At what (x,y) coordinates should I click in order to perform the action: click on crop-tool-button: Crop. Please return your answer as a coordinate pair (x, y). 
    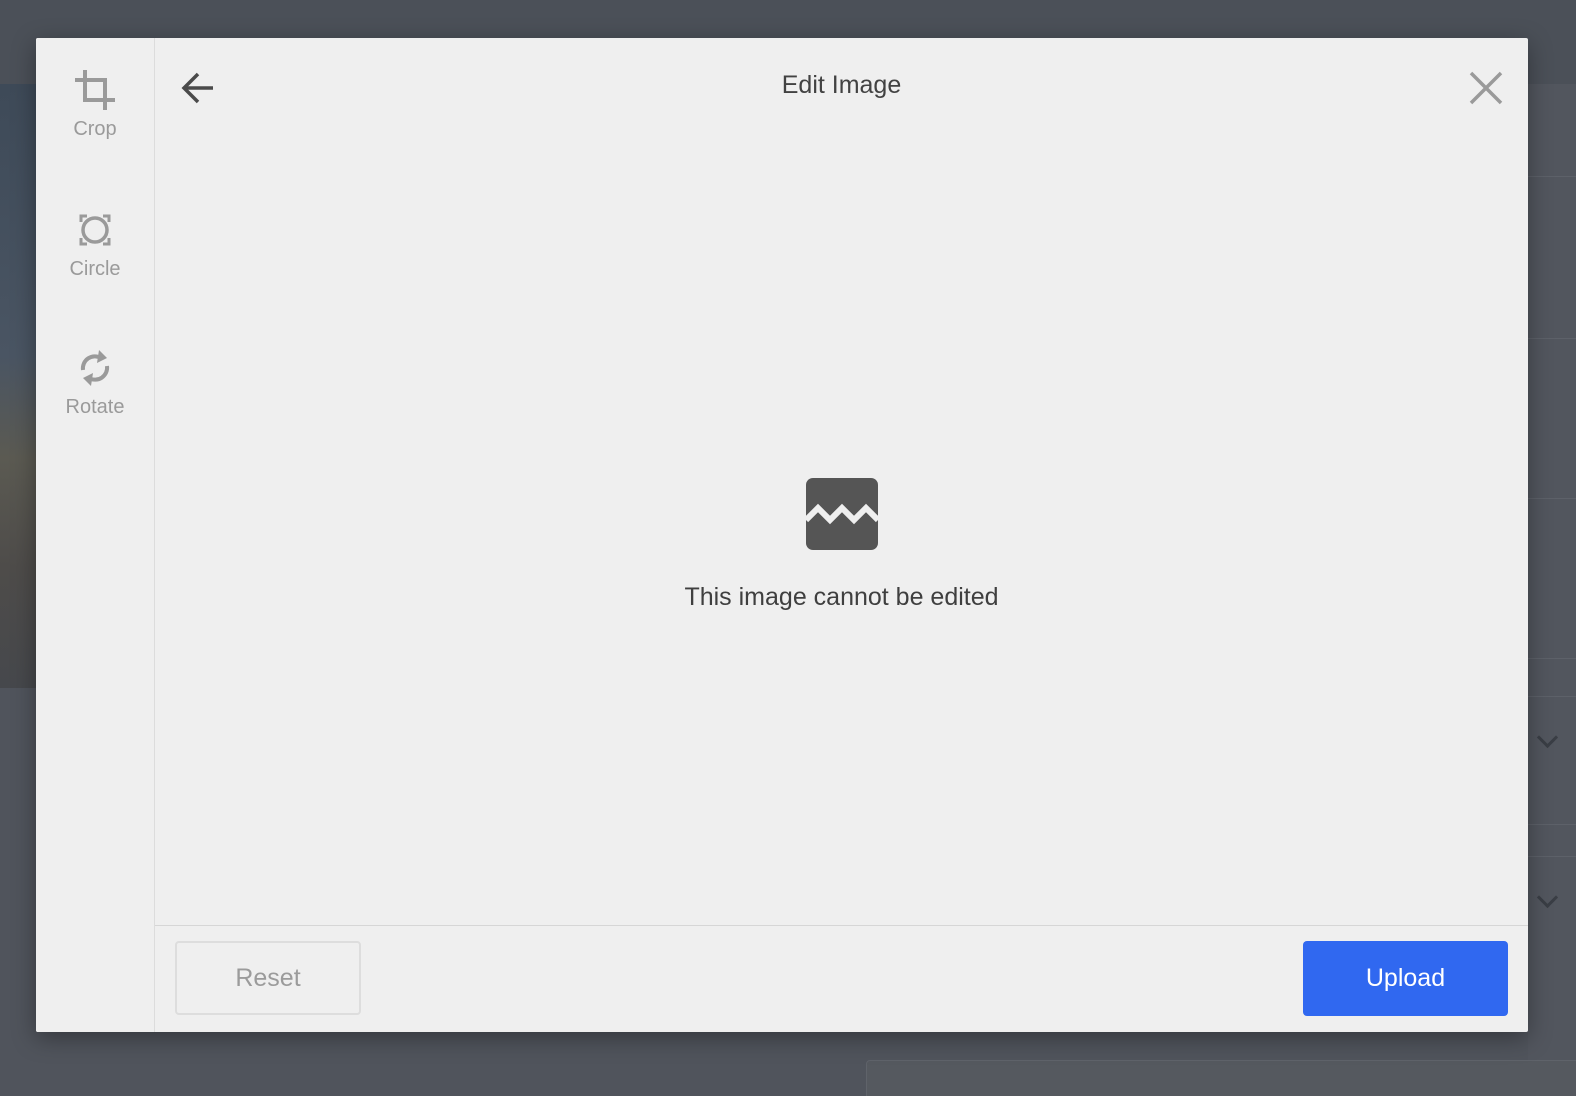
    Looking at the image, I should click on (95, 123).